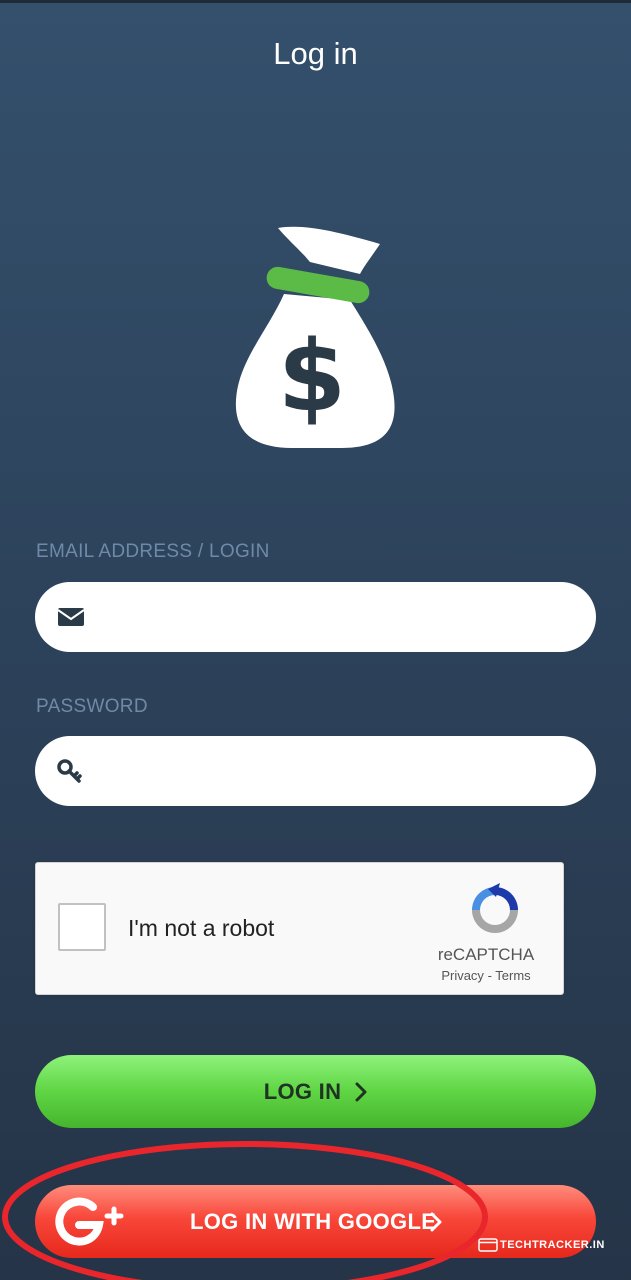  I want to click on email-input, so click(342, 618).